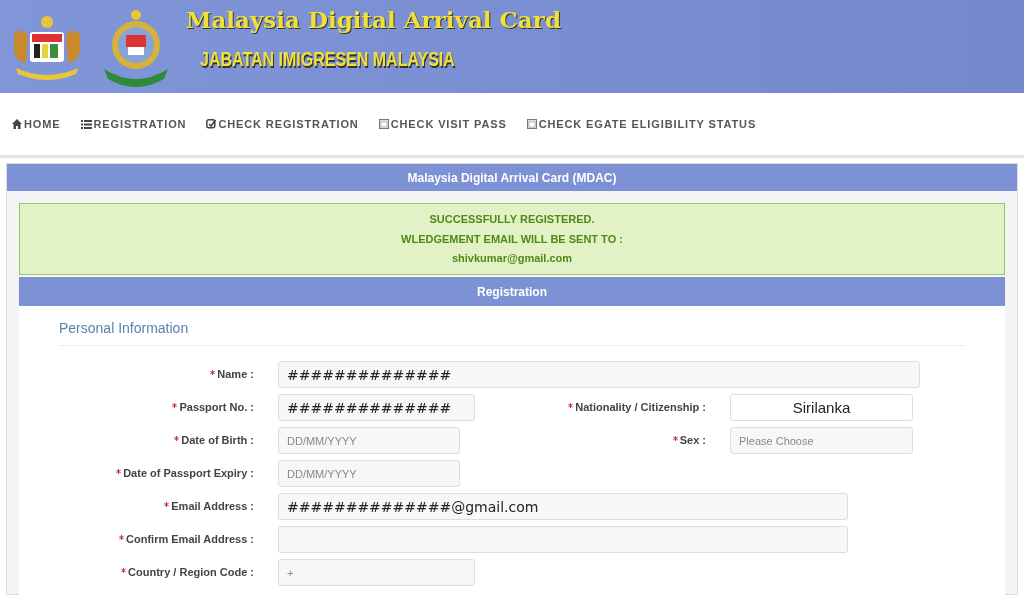 The width and height of the screenshot is (1024, 597). What do you see at coordinates (512, 239) in the screenshot?
I see `alert-text: WLEDGEMENT EMAIL WILL BE SENT TO :` at bounding box center [512, 239].